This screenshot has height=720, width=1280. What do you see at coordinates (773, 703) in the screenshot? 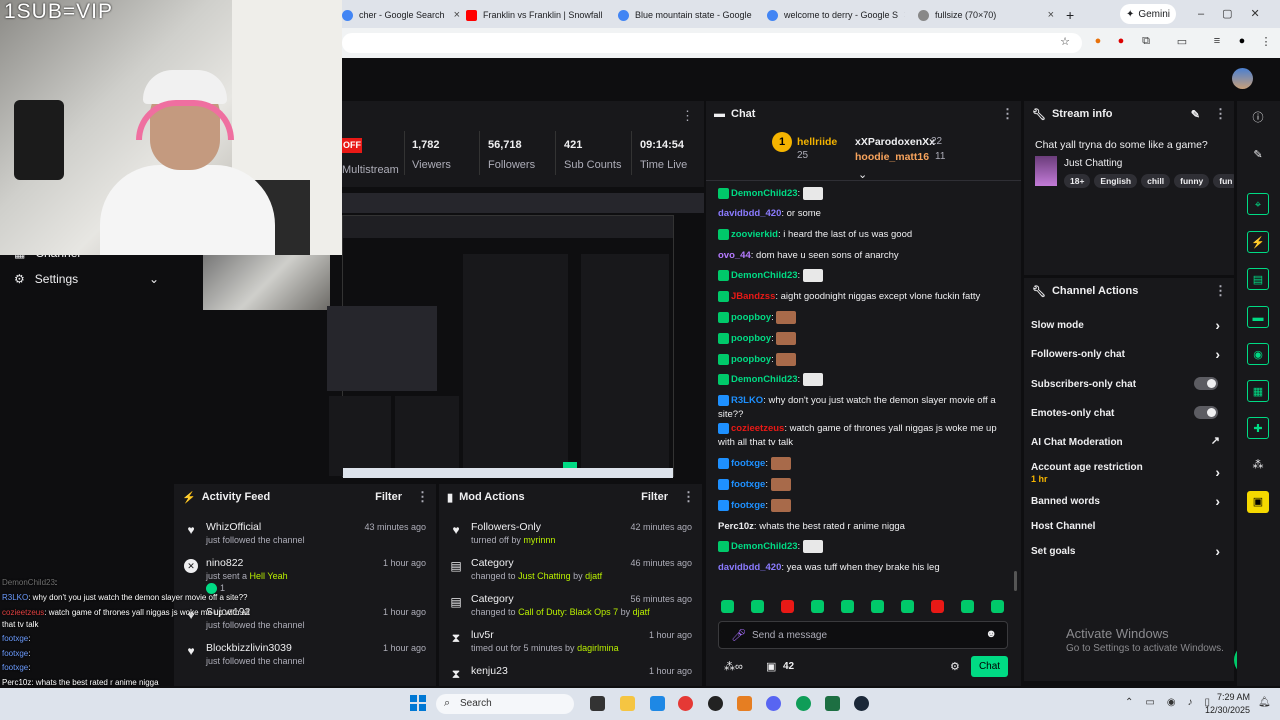
I see `discord-icon` at bounding box center [773, 703].